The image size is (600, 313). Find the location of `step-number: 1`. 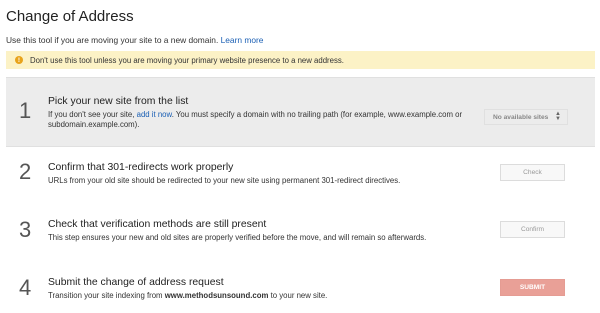

step-number: 1 is located at coordinates (25, 110).